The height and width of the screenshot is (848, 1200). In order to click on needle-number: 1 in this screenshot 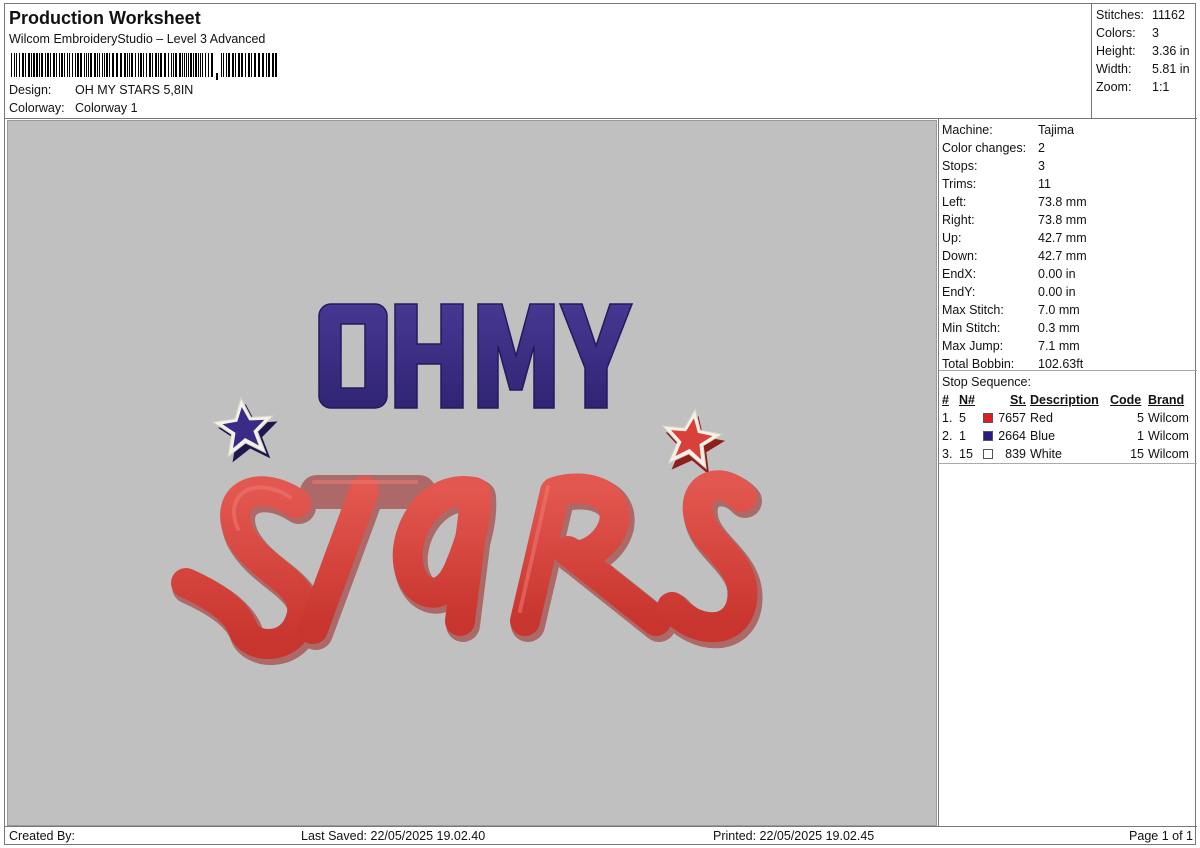, I will do `click(962, 436)`.